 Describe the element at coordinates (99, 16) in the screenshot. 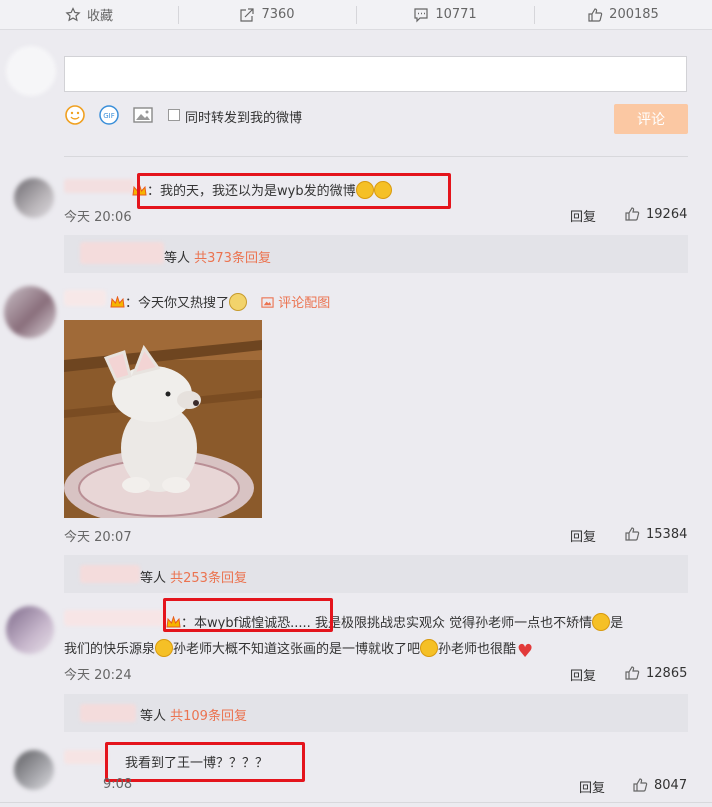

I see `favorite-label: 收藏` at that location.